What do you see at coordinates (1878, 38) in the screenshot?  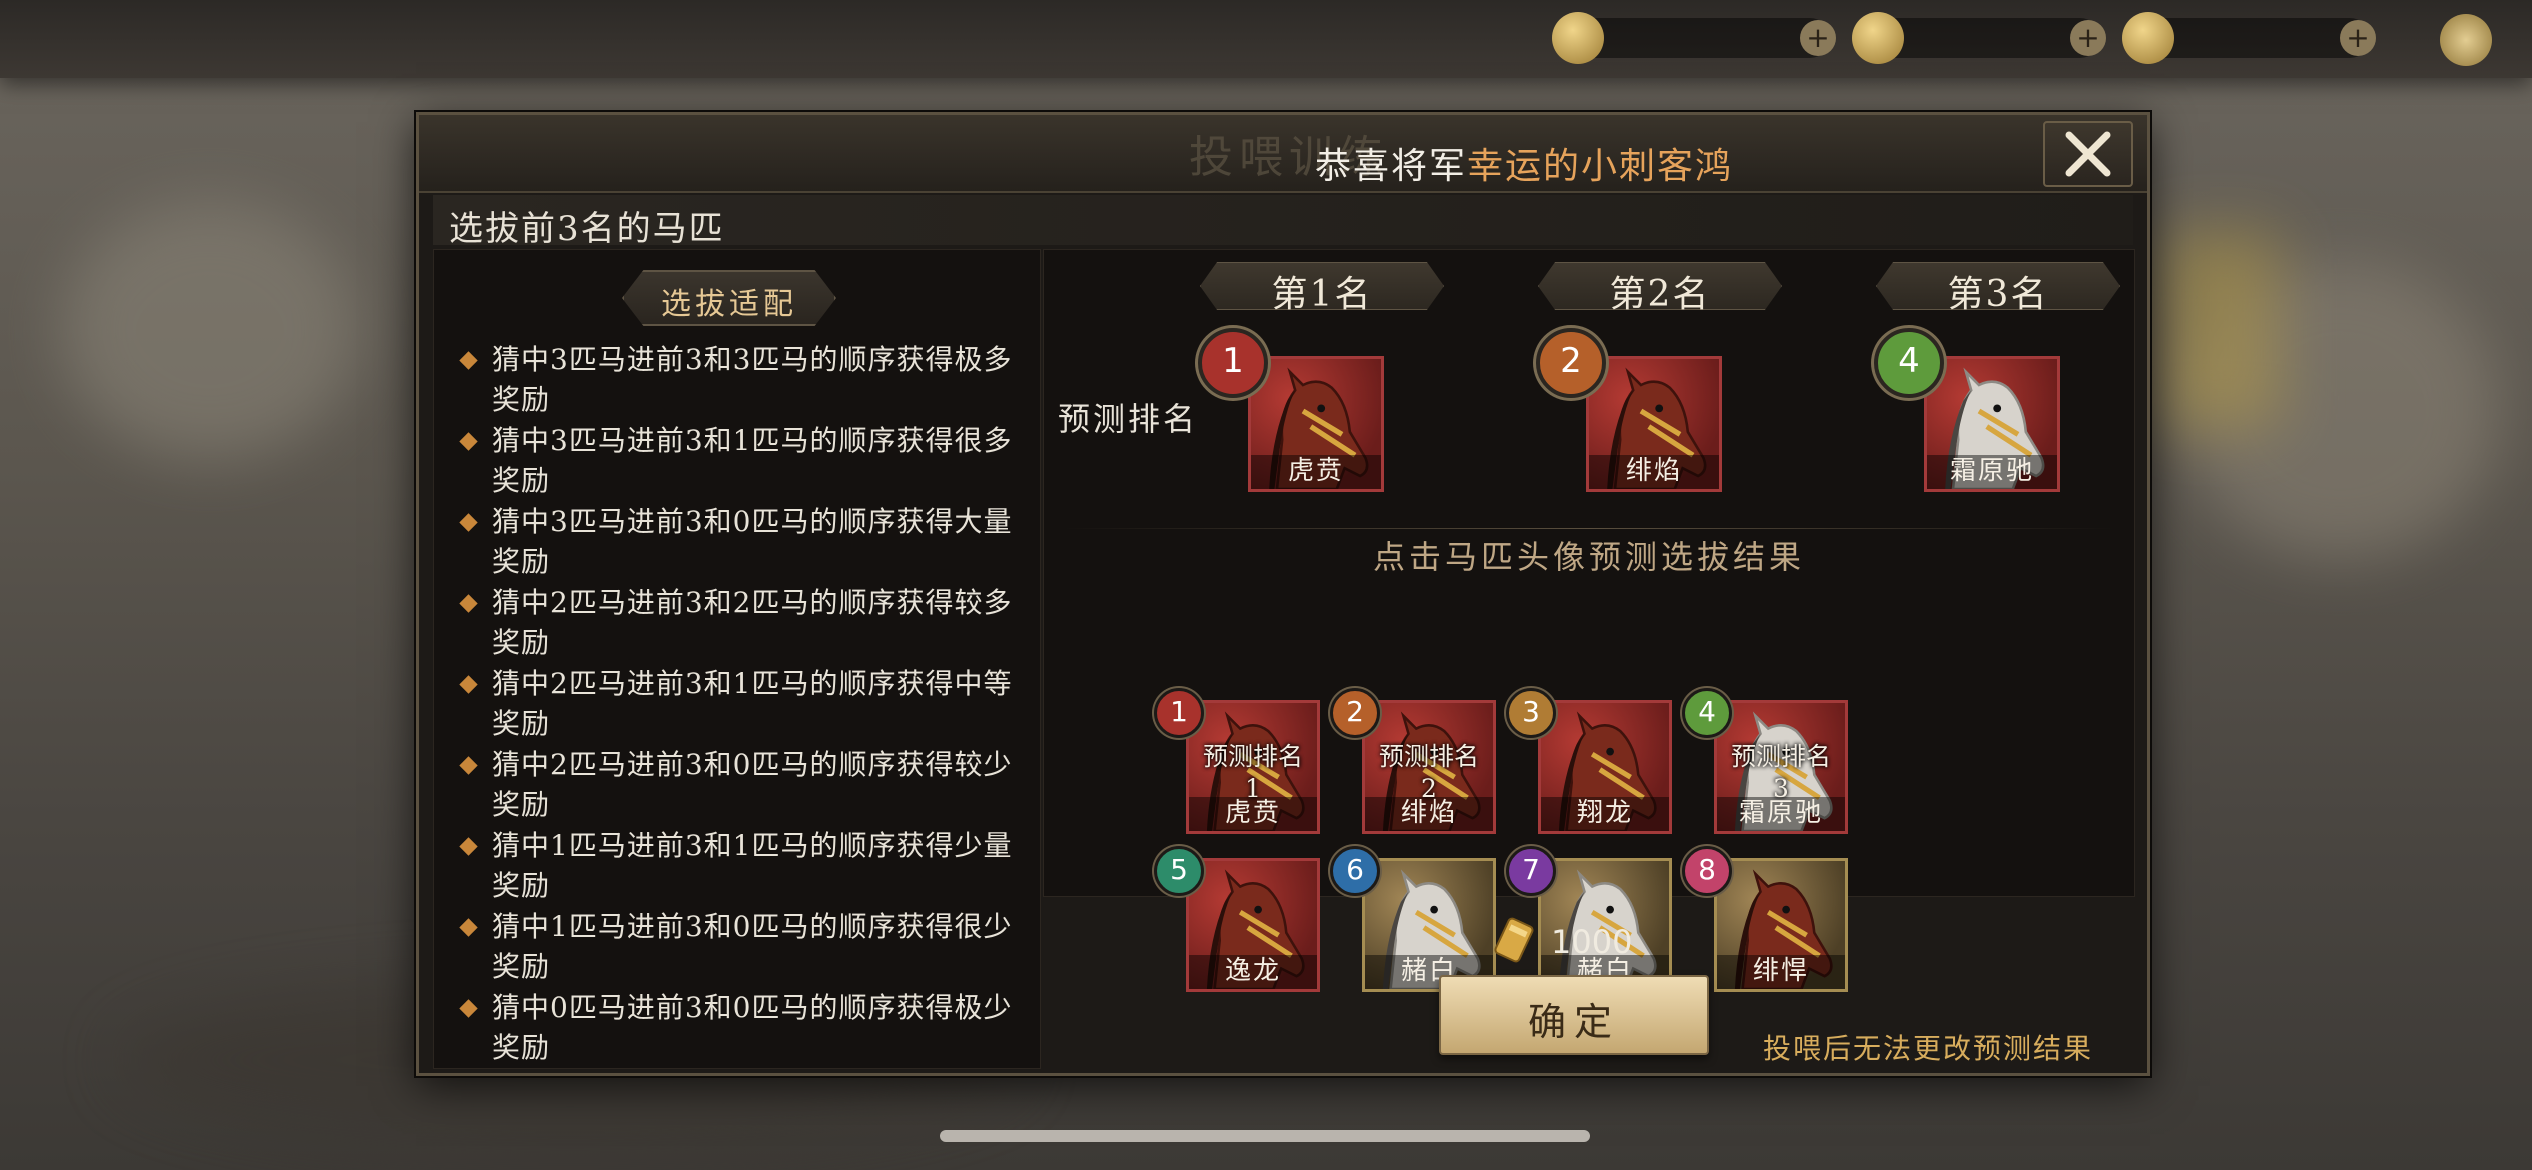 I see `coin-icon` at bounding box center [1878, 38].